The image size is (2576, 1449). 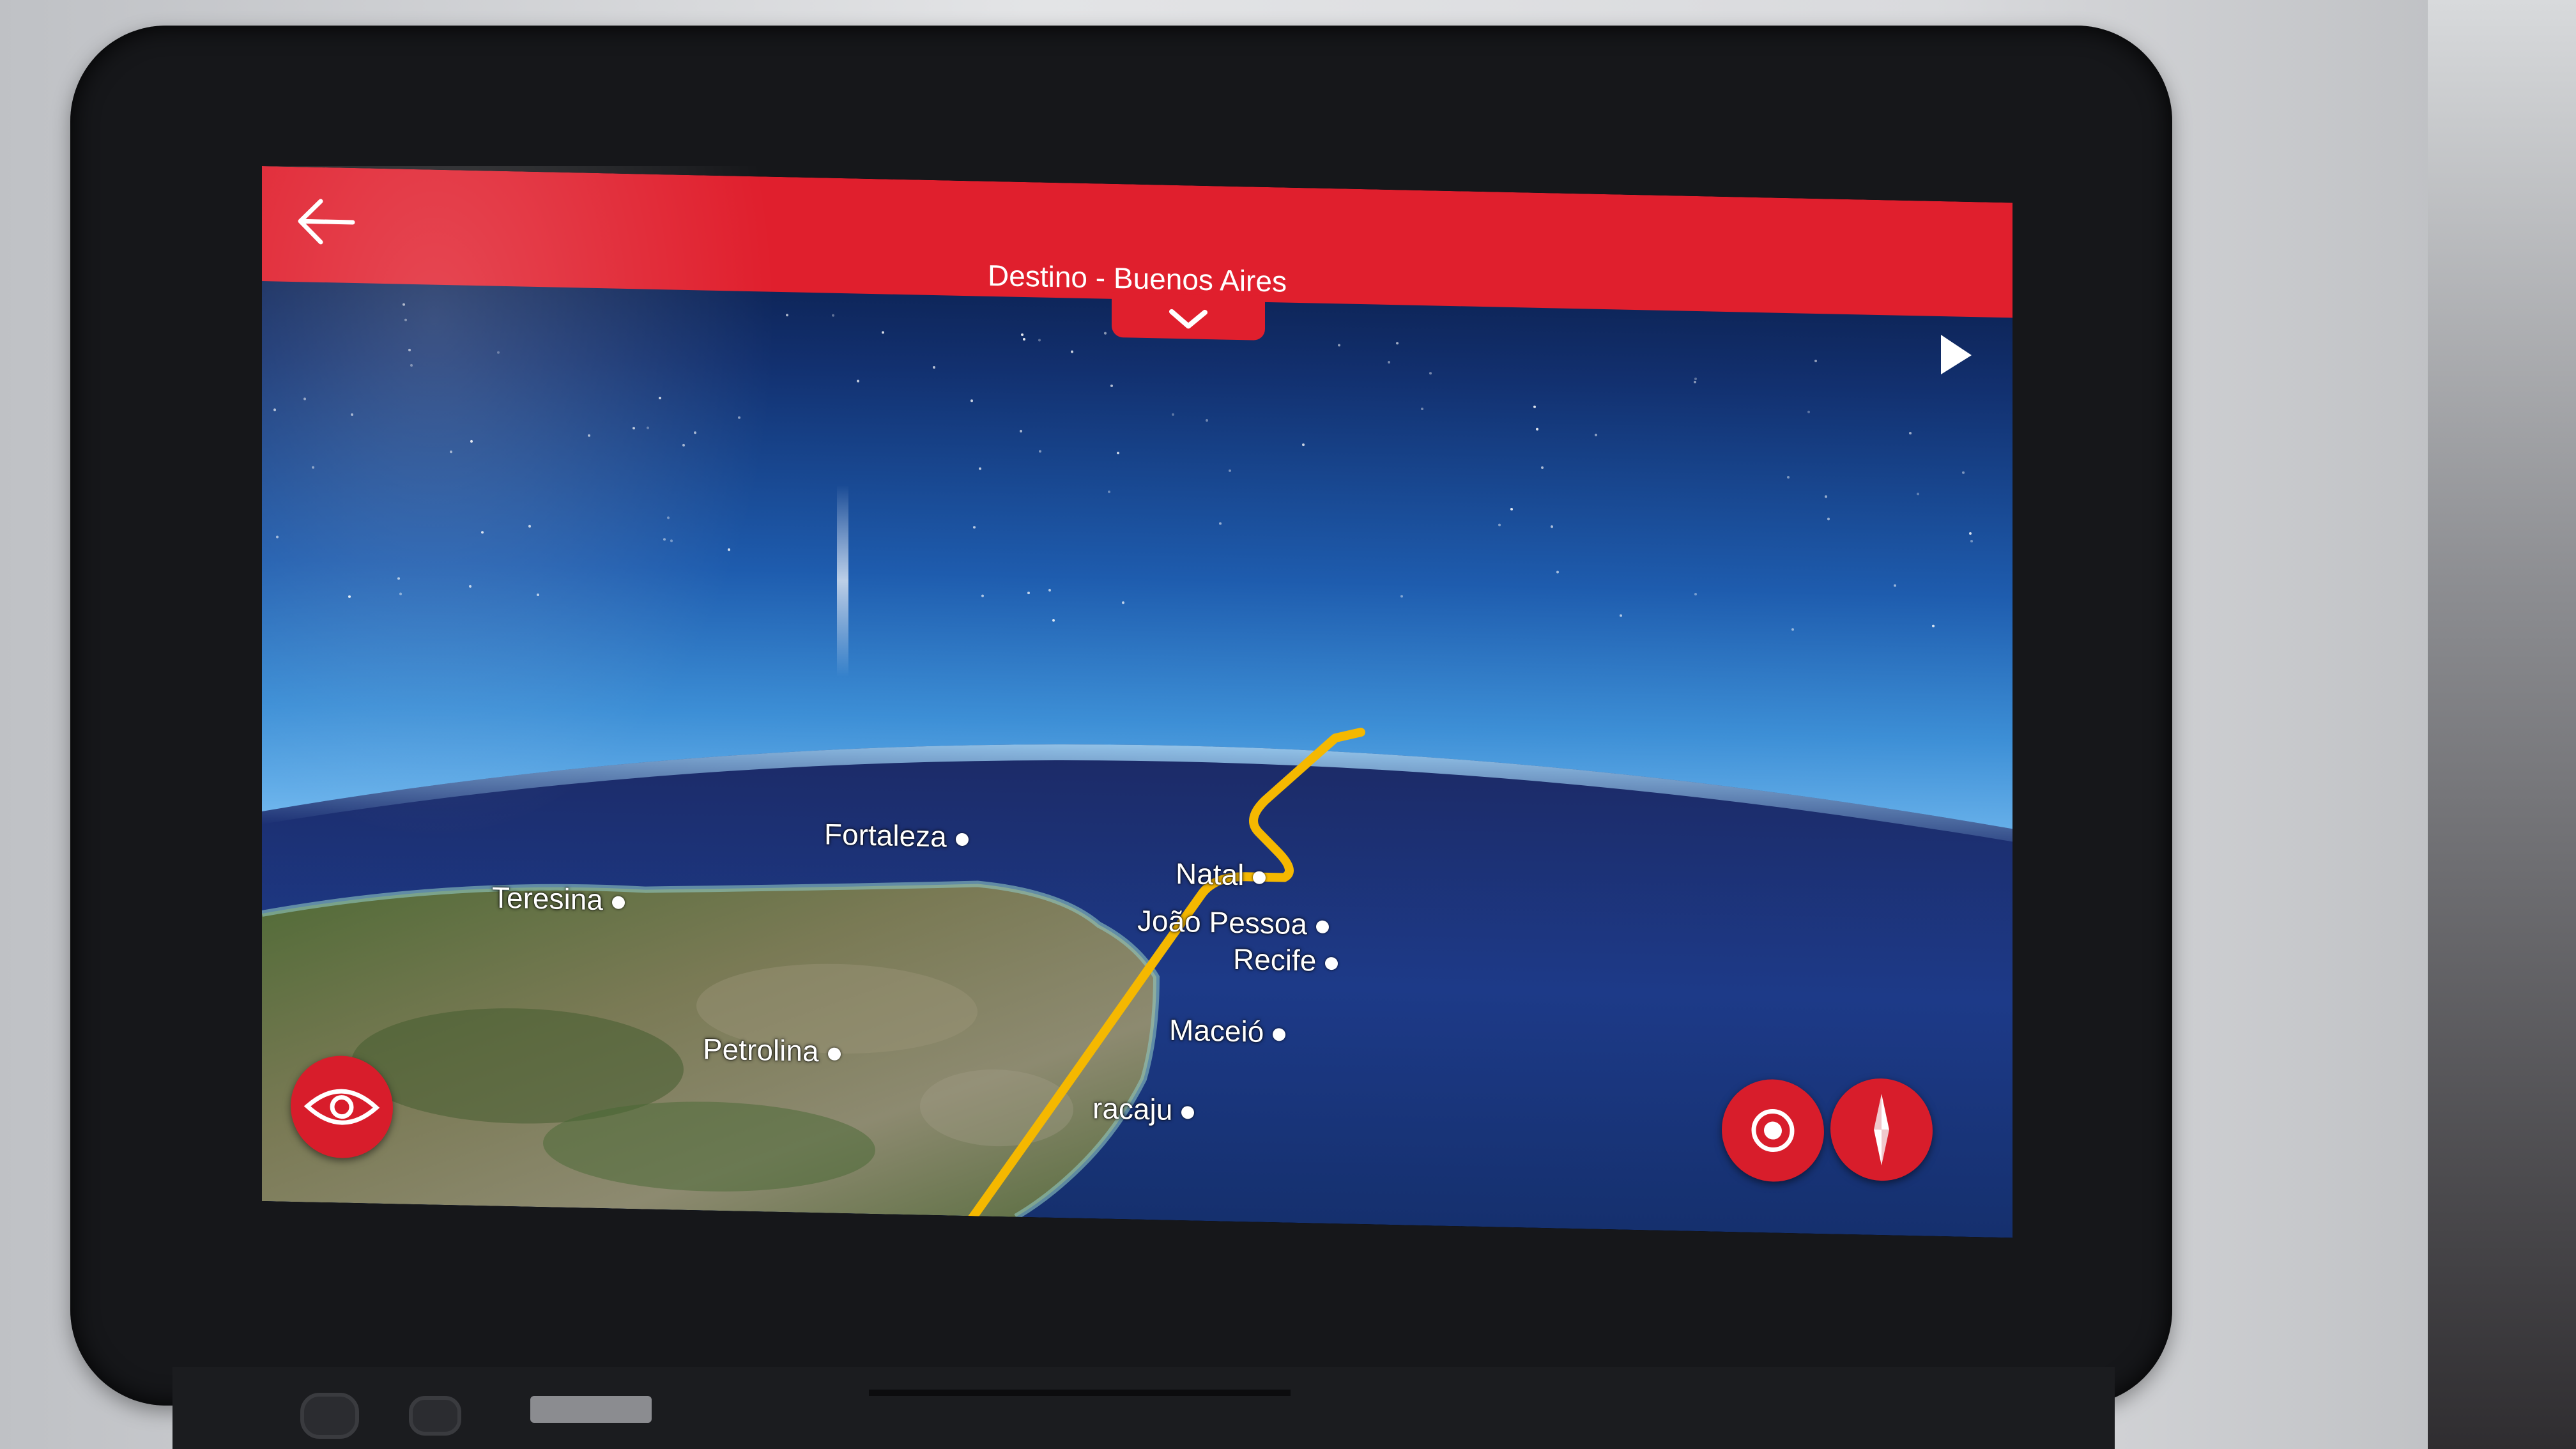 I want to click on city-label-natal: Natal, so click(x=1221, y=874).